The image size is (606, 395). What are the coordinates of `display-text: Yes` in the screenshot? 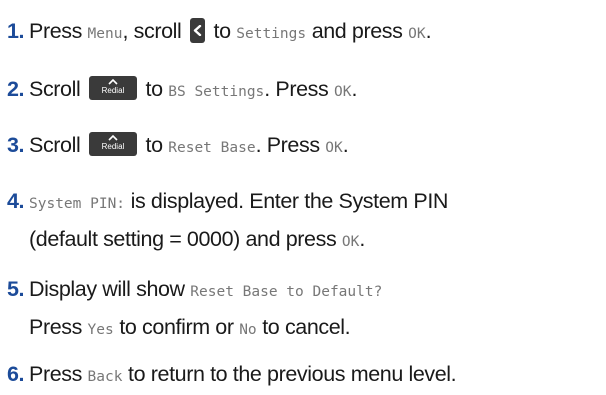 It's located at (100, 330).